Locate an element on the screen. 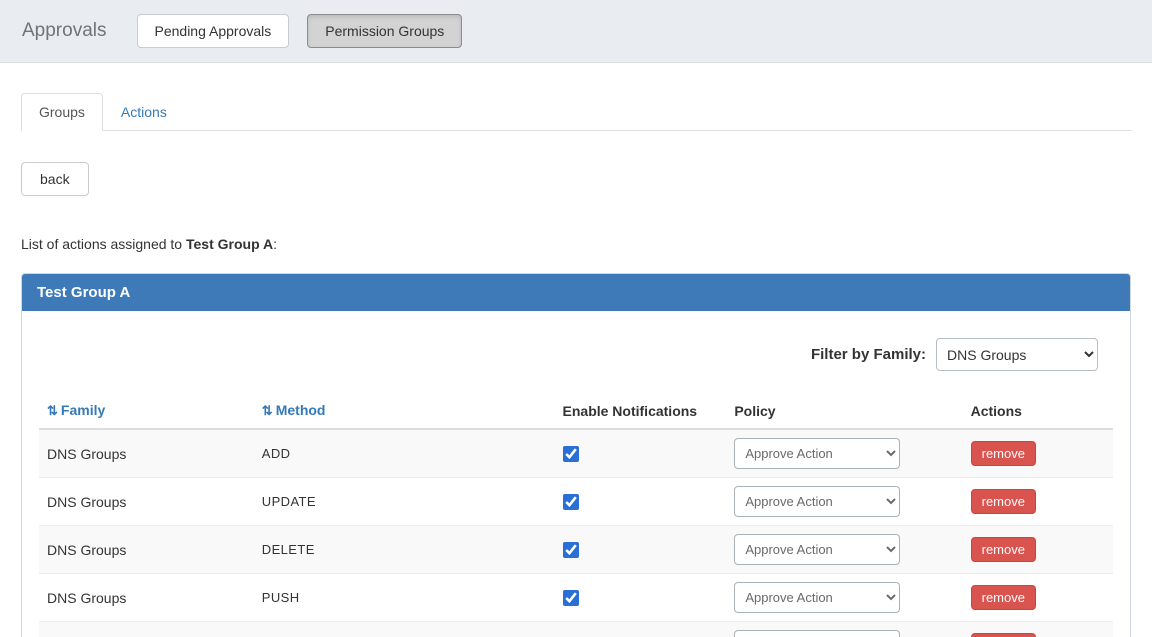 The height and width of the screenshot is (637, 1152). notifications-column-header: Enable Notifications is located at coordinates (640, 411).